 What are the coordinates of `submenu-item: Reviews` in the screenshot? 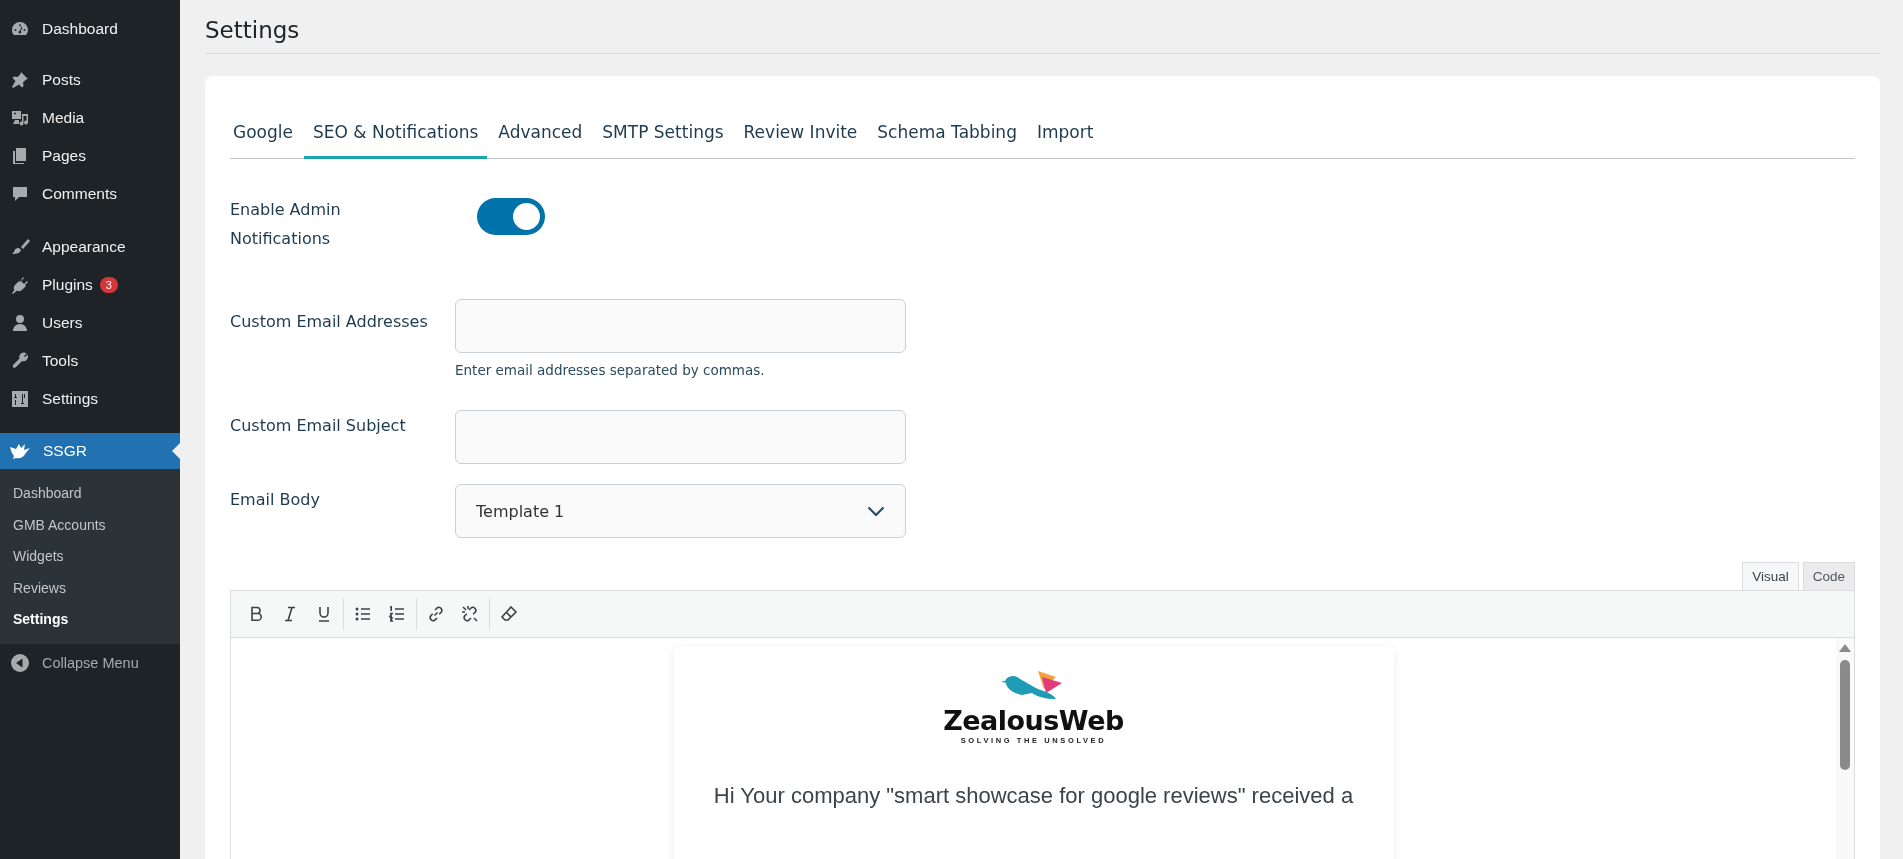 It's located at (90, 588).